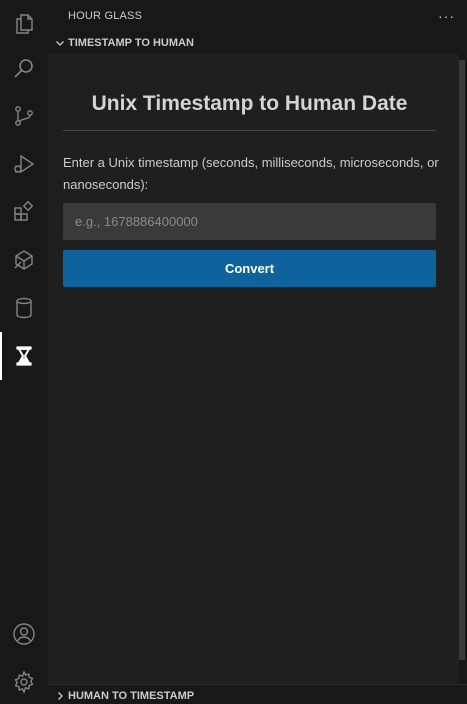 This screenshot has width=467, height=704. What do you see at coordinates (249, 221) in the screenshot?
I see `timestamp-input` at bounding box center [249, 221].